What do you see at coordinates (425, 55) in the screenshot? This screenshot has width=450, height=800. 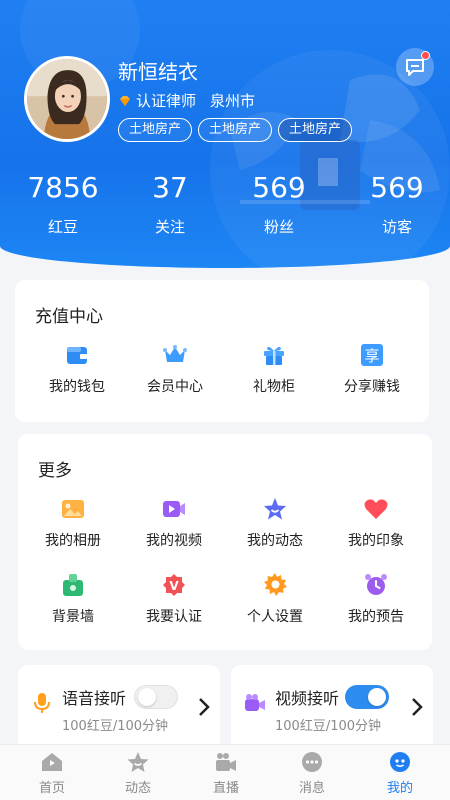 I see `notification-dot` at bounding box center [425, 55].